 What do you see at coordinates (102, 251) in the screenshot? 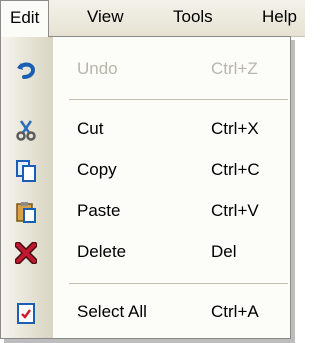
I see `menu-item-label: Delete` at bounding box center [102, 251].